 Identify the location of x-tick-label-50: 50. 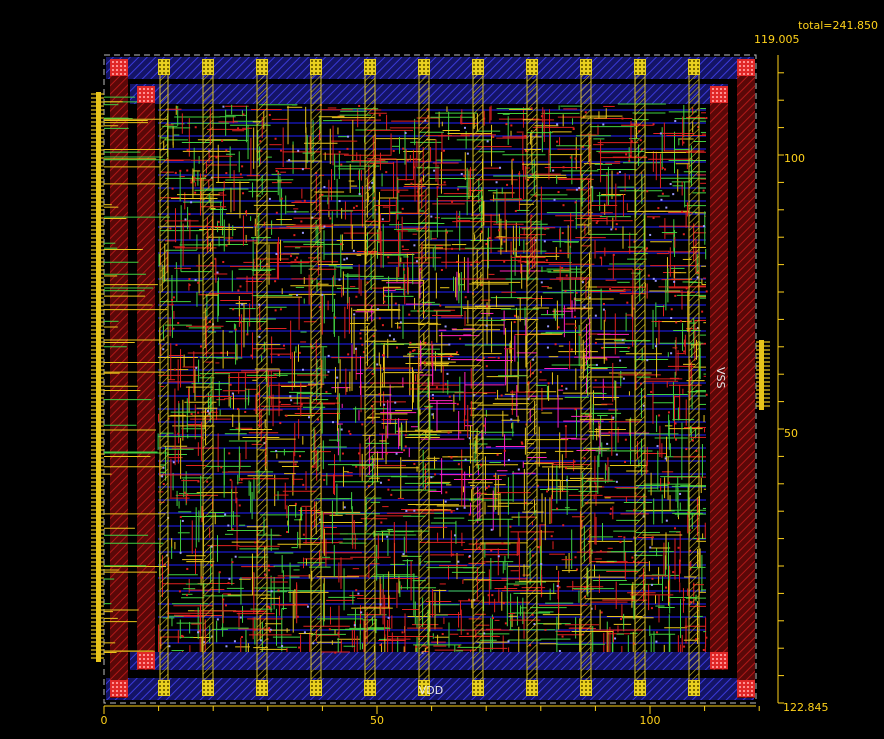
(377, 720).